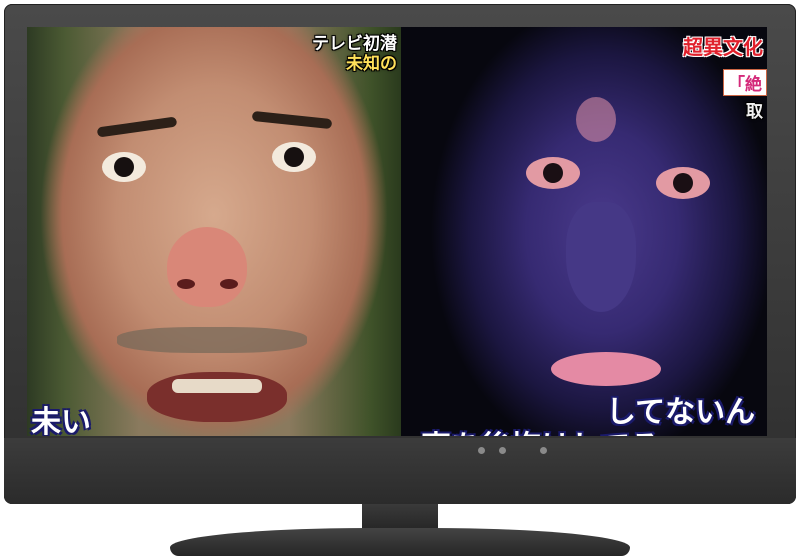  I want to click on right-top-box: 「絶, so click(745, 82).